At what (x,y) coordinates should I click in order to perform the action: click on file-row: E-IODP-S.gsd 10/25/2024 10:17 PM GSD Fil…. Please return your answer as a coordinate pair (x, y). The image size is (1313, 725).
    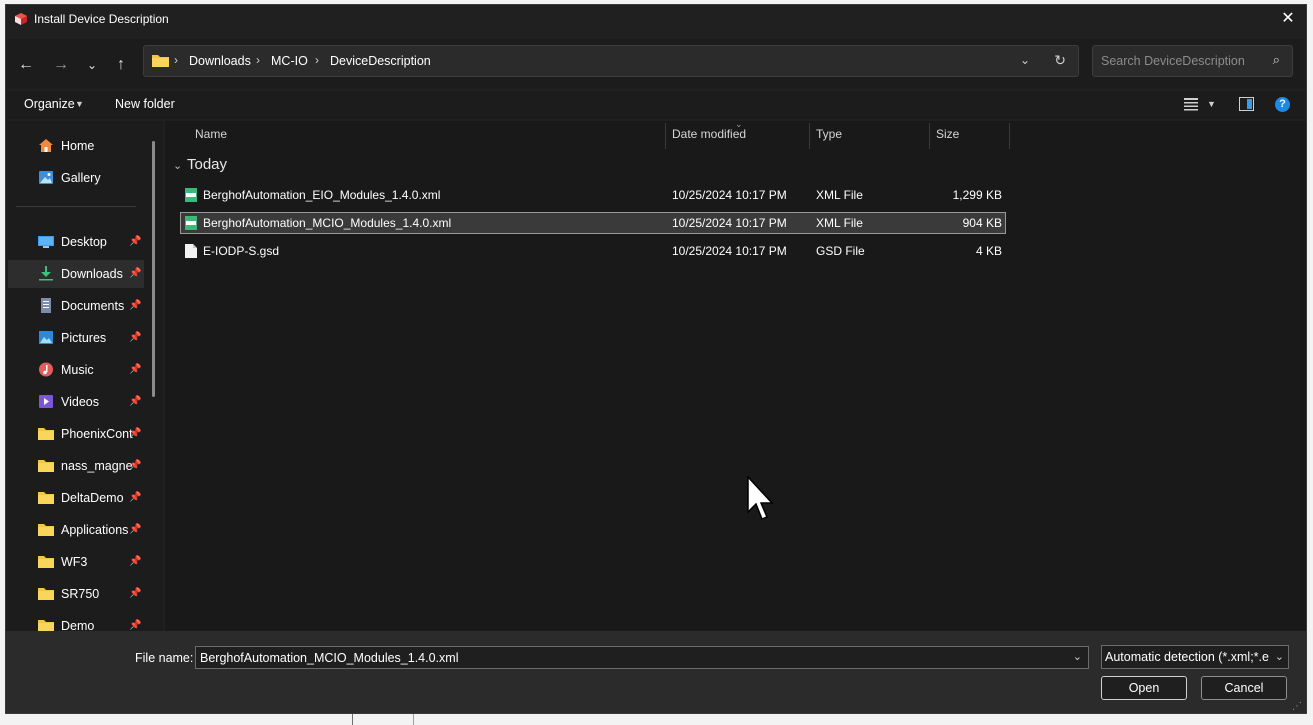
    Looking at the image, I should click on (593, 251).